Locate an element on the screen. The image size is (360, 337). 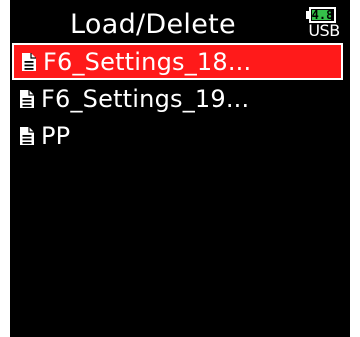
page-title: Load/Delete is located at coordinates (153, 24).